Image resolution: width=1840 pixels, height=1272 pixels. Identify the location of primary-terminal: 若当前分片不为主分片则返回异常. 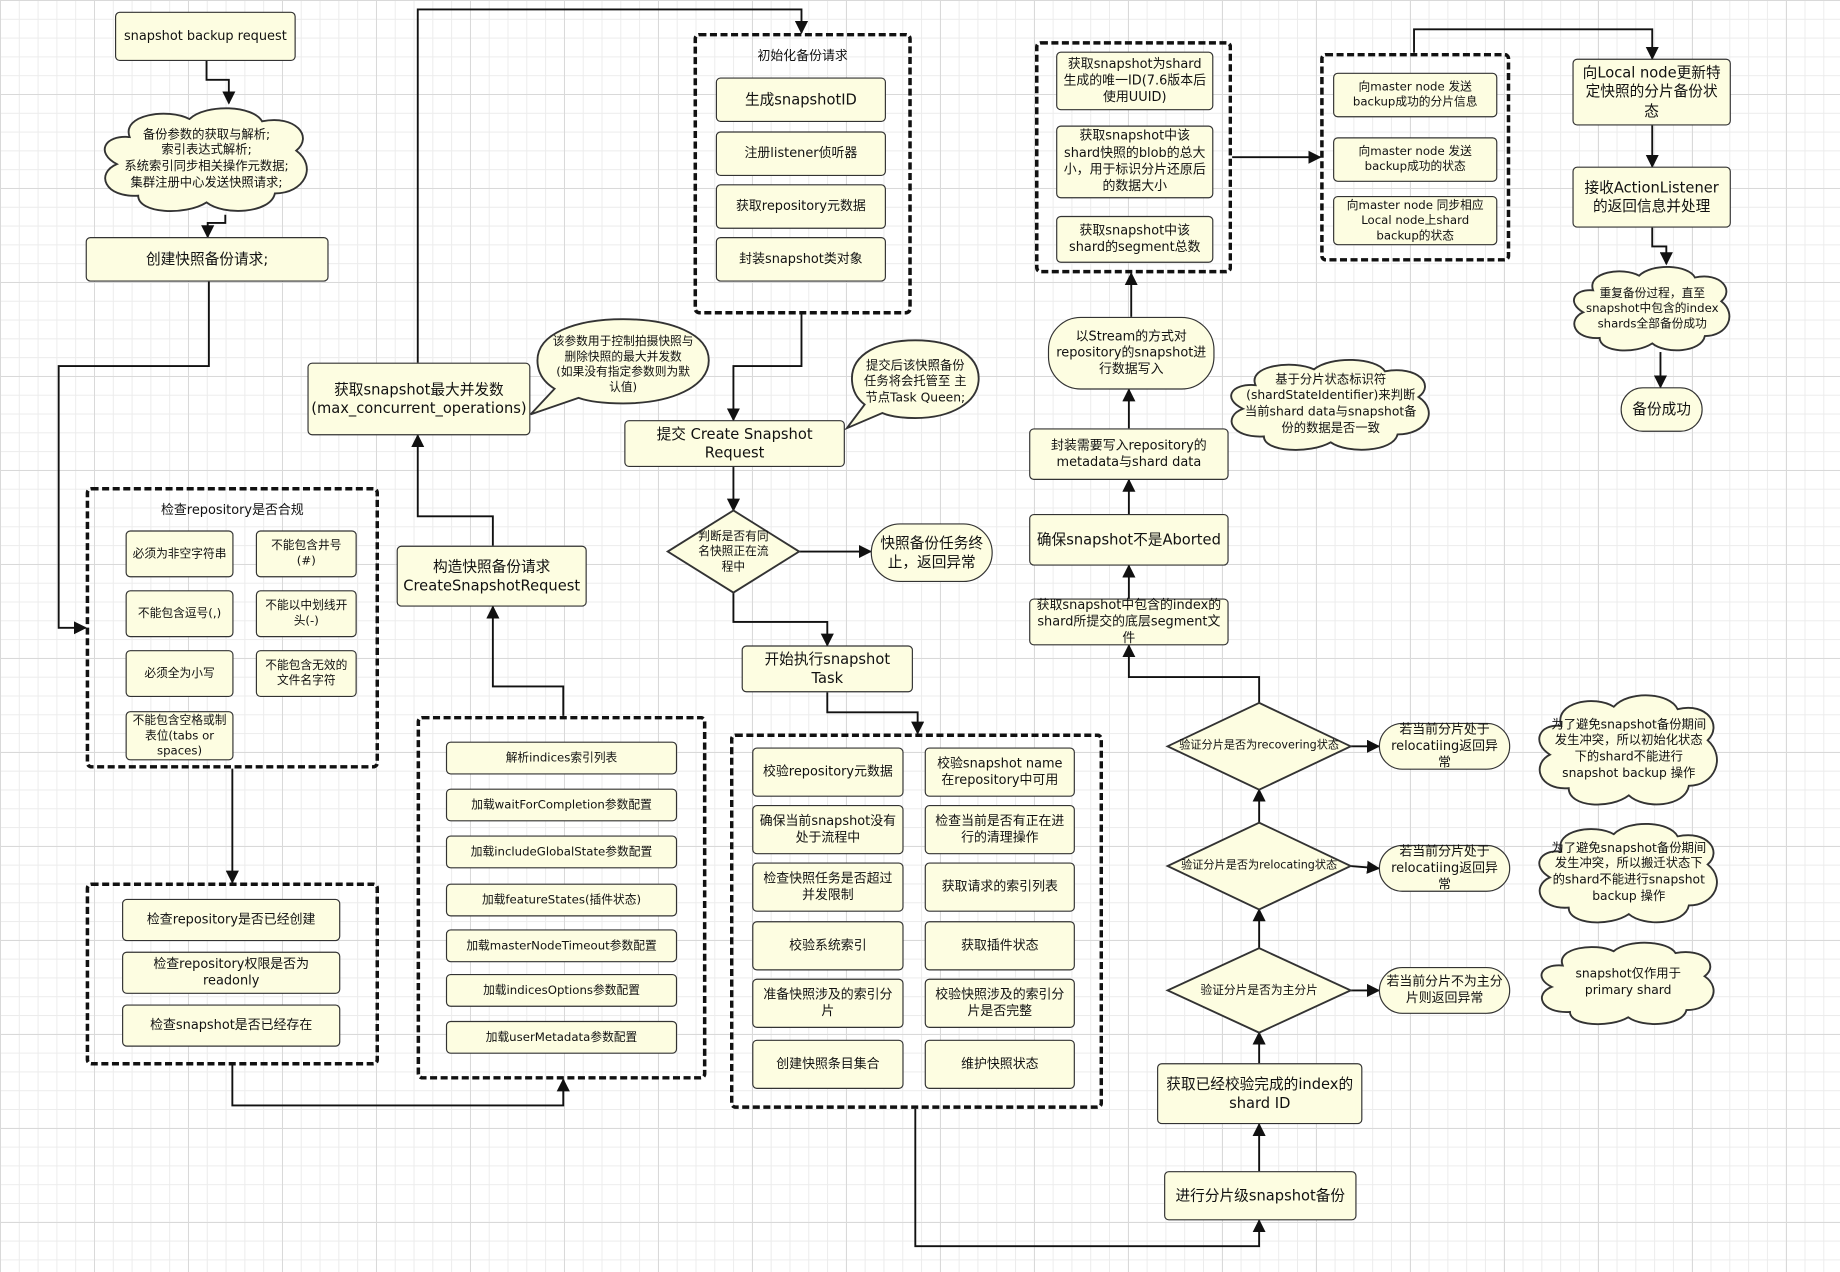
(1444, 990).